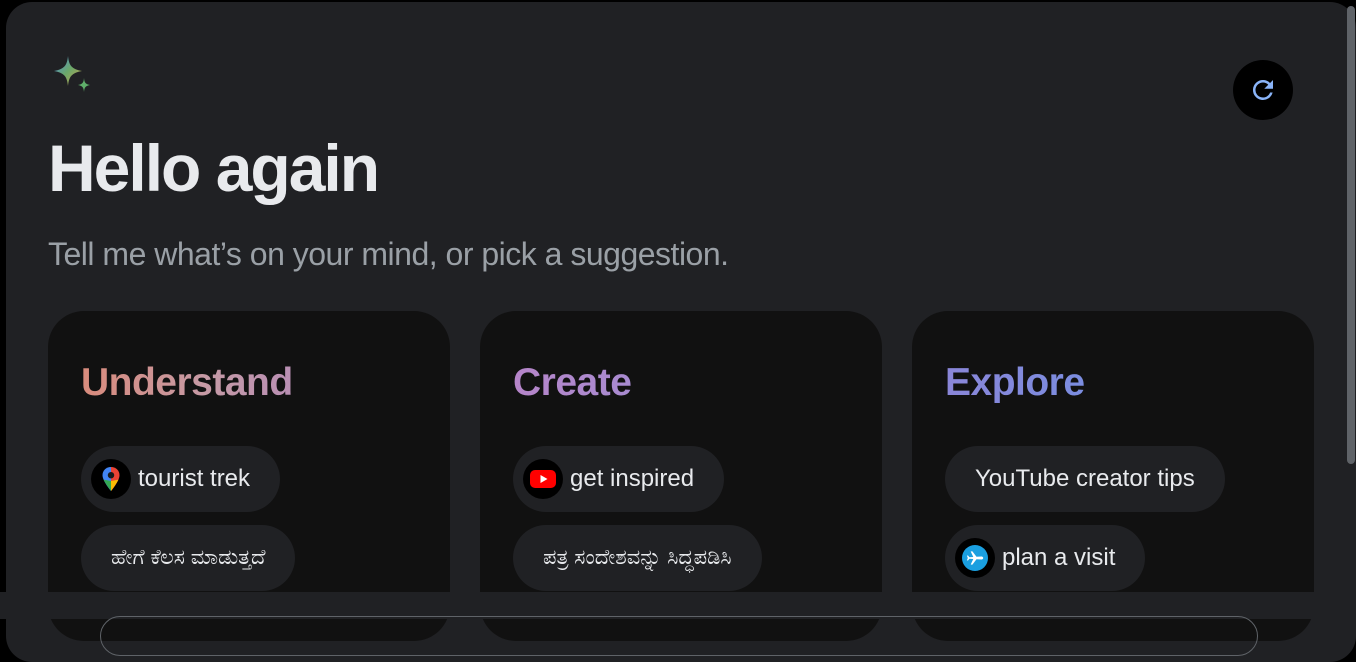 This screenshot has height=662, width=1356. Describe the element at coordinates (543, 479) in the screenshot. I see `youtube-icon` at that location.